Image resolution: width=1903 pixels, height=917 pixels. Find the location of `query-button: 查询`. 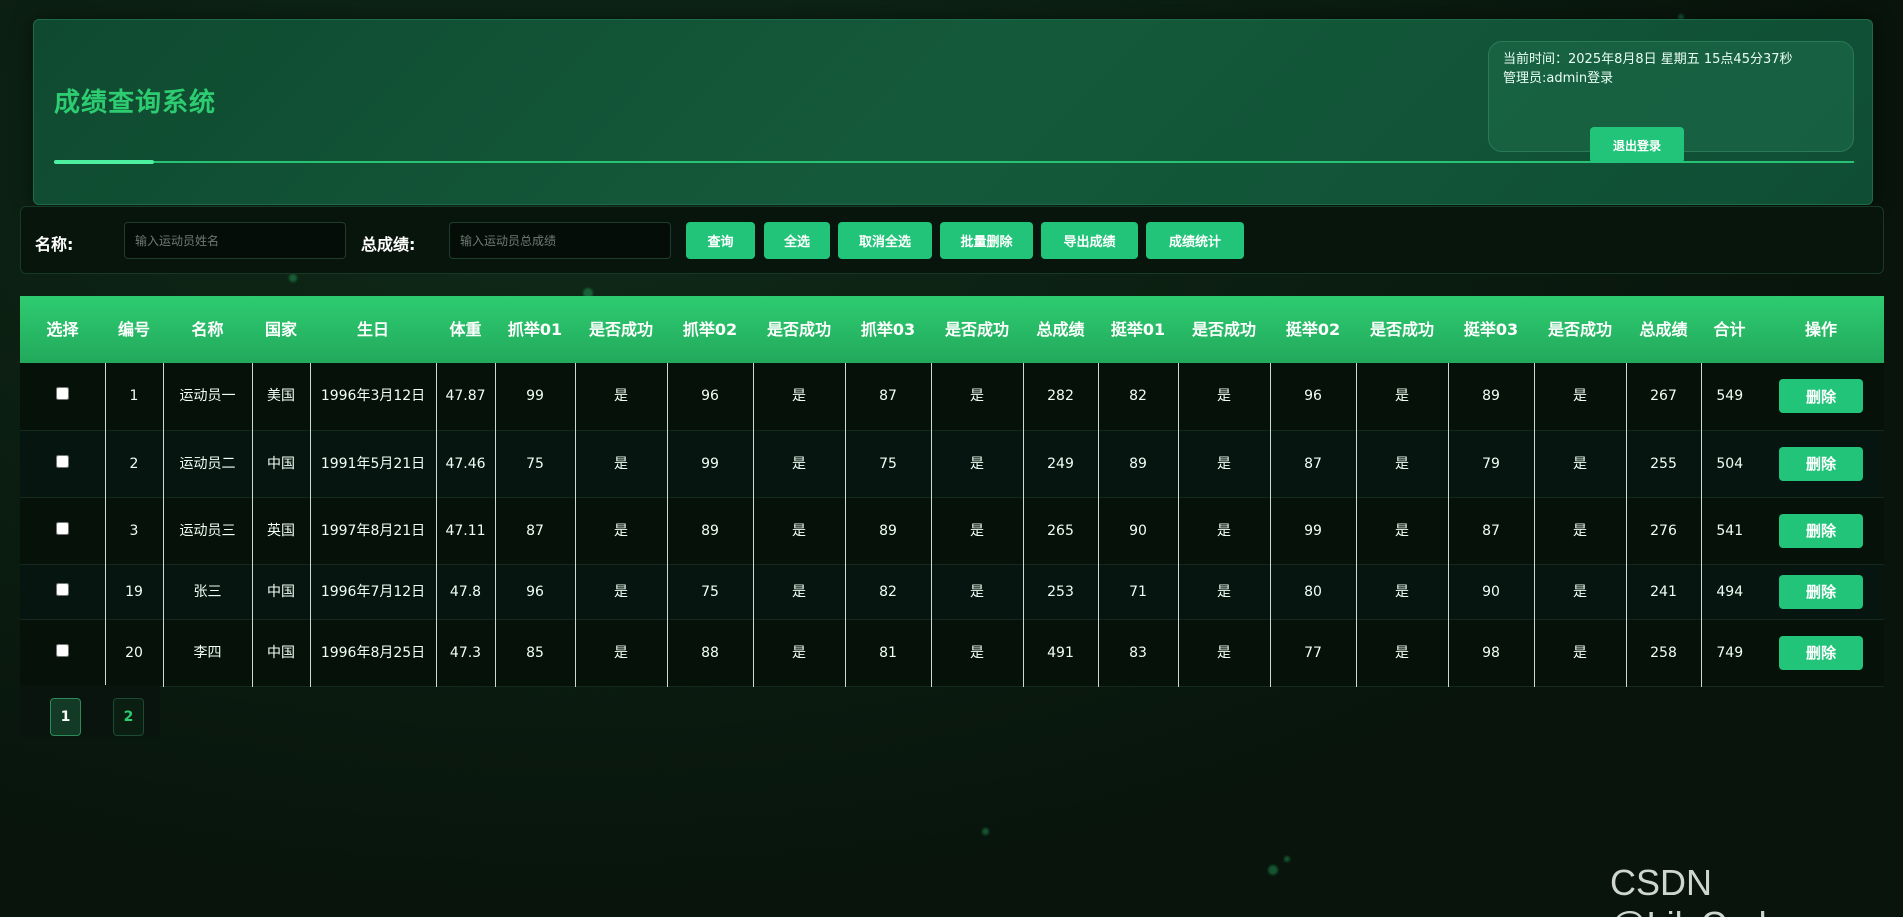

query-button: 查询 is located at coordinates (720, 240).